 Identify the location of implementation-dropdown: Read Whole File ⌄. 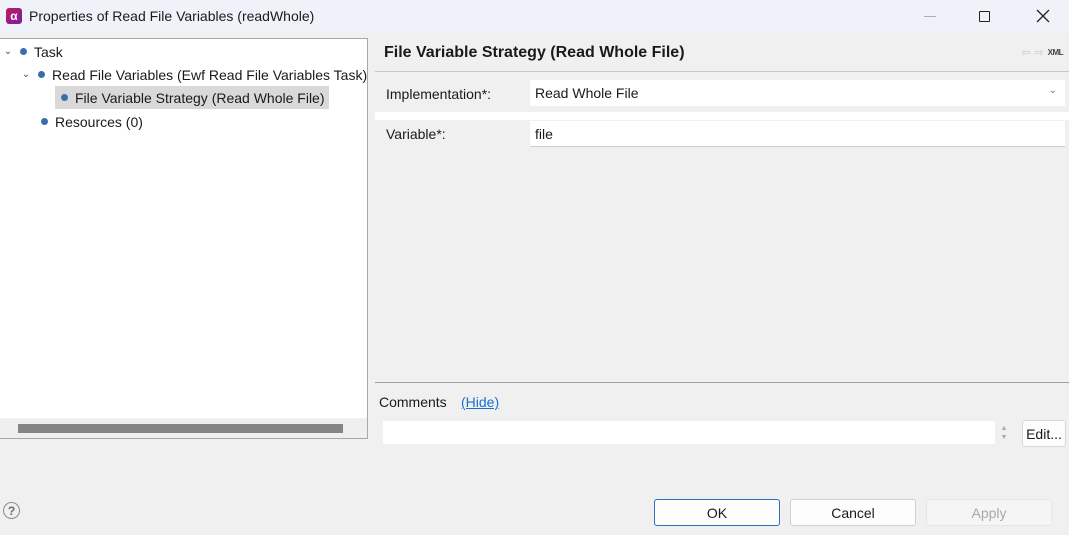
(797, 93).